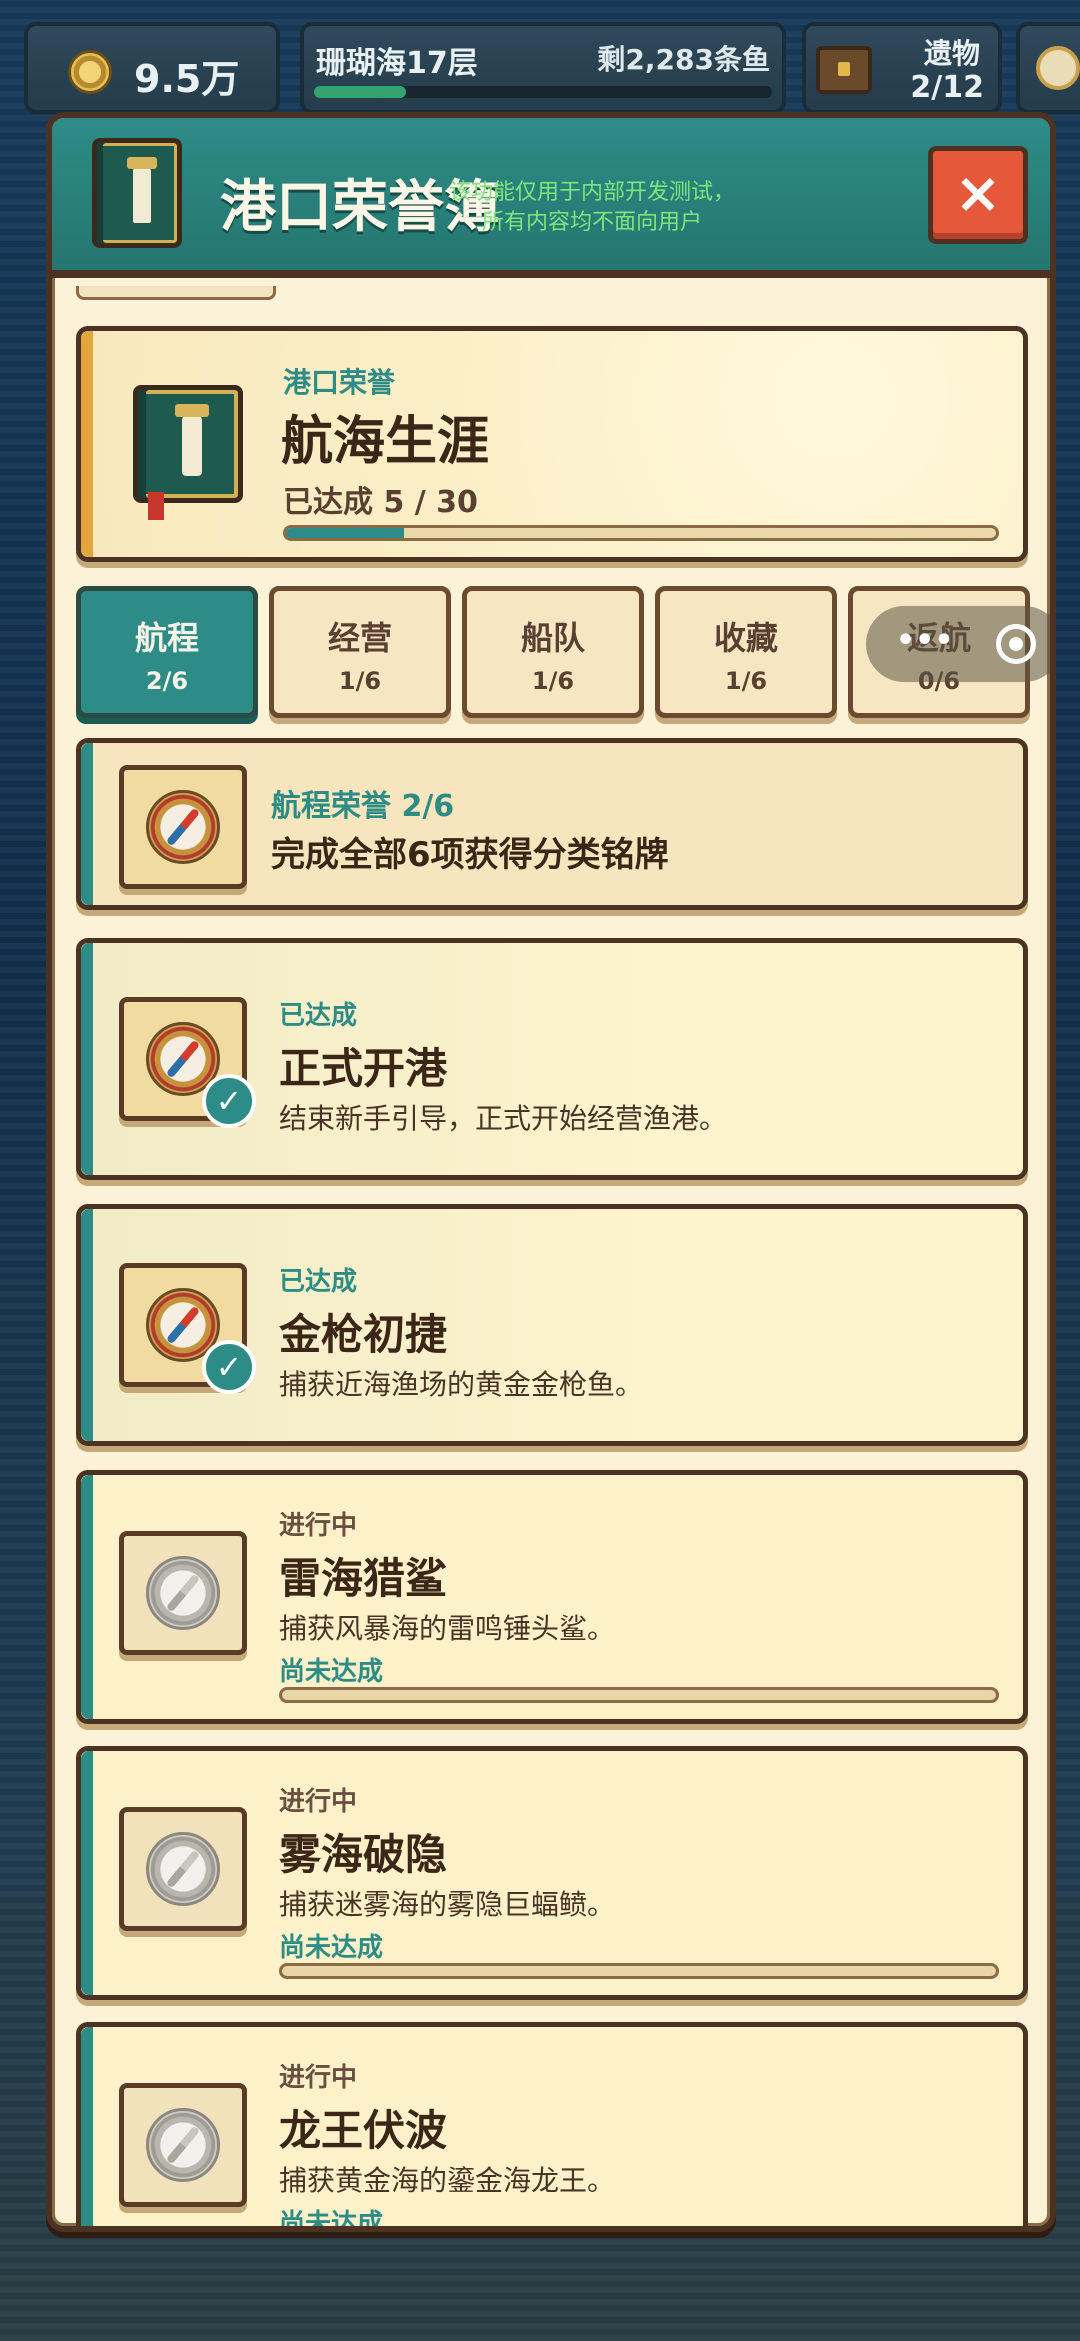 The width and height of the screenshot is (1080, 2341). Describe the element at coordinates (552, 638) in the screenshot. I see `tab-label: 船队` at that location.